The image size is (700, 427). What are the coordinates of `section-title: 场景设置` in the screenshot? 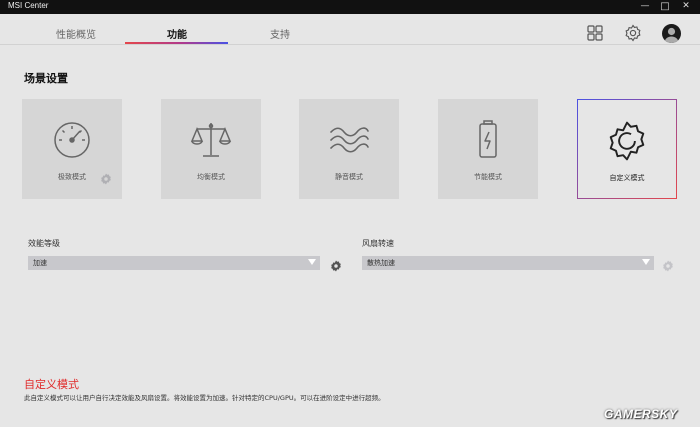 It's located at (46, 78).